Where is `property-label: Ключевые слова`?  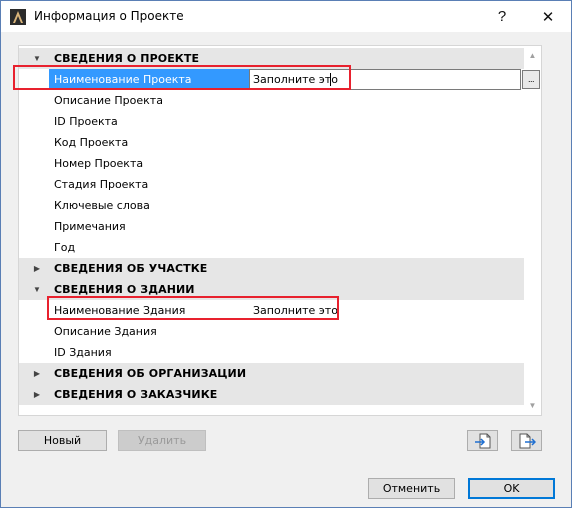 property-label: Ключевые слова is located at coordinates (102, 205).